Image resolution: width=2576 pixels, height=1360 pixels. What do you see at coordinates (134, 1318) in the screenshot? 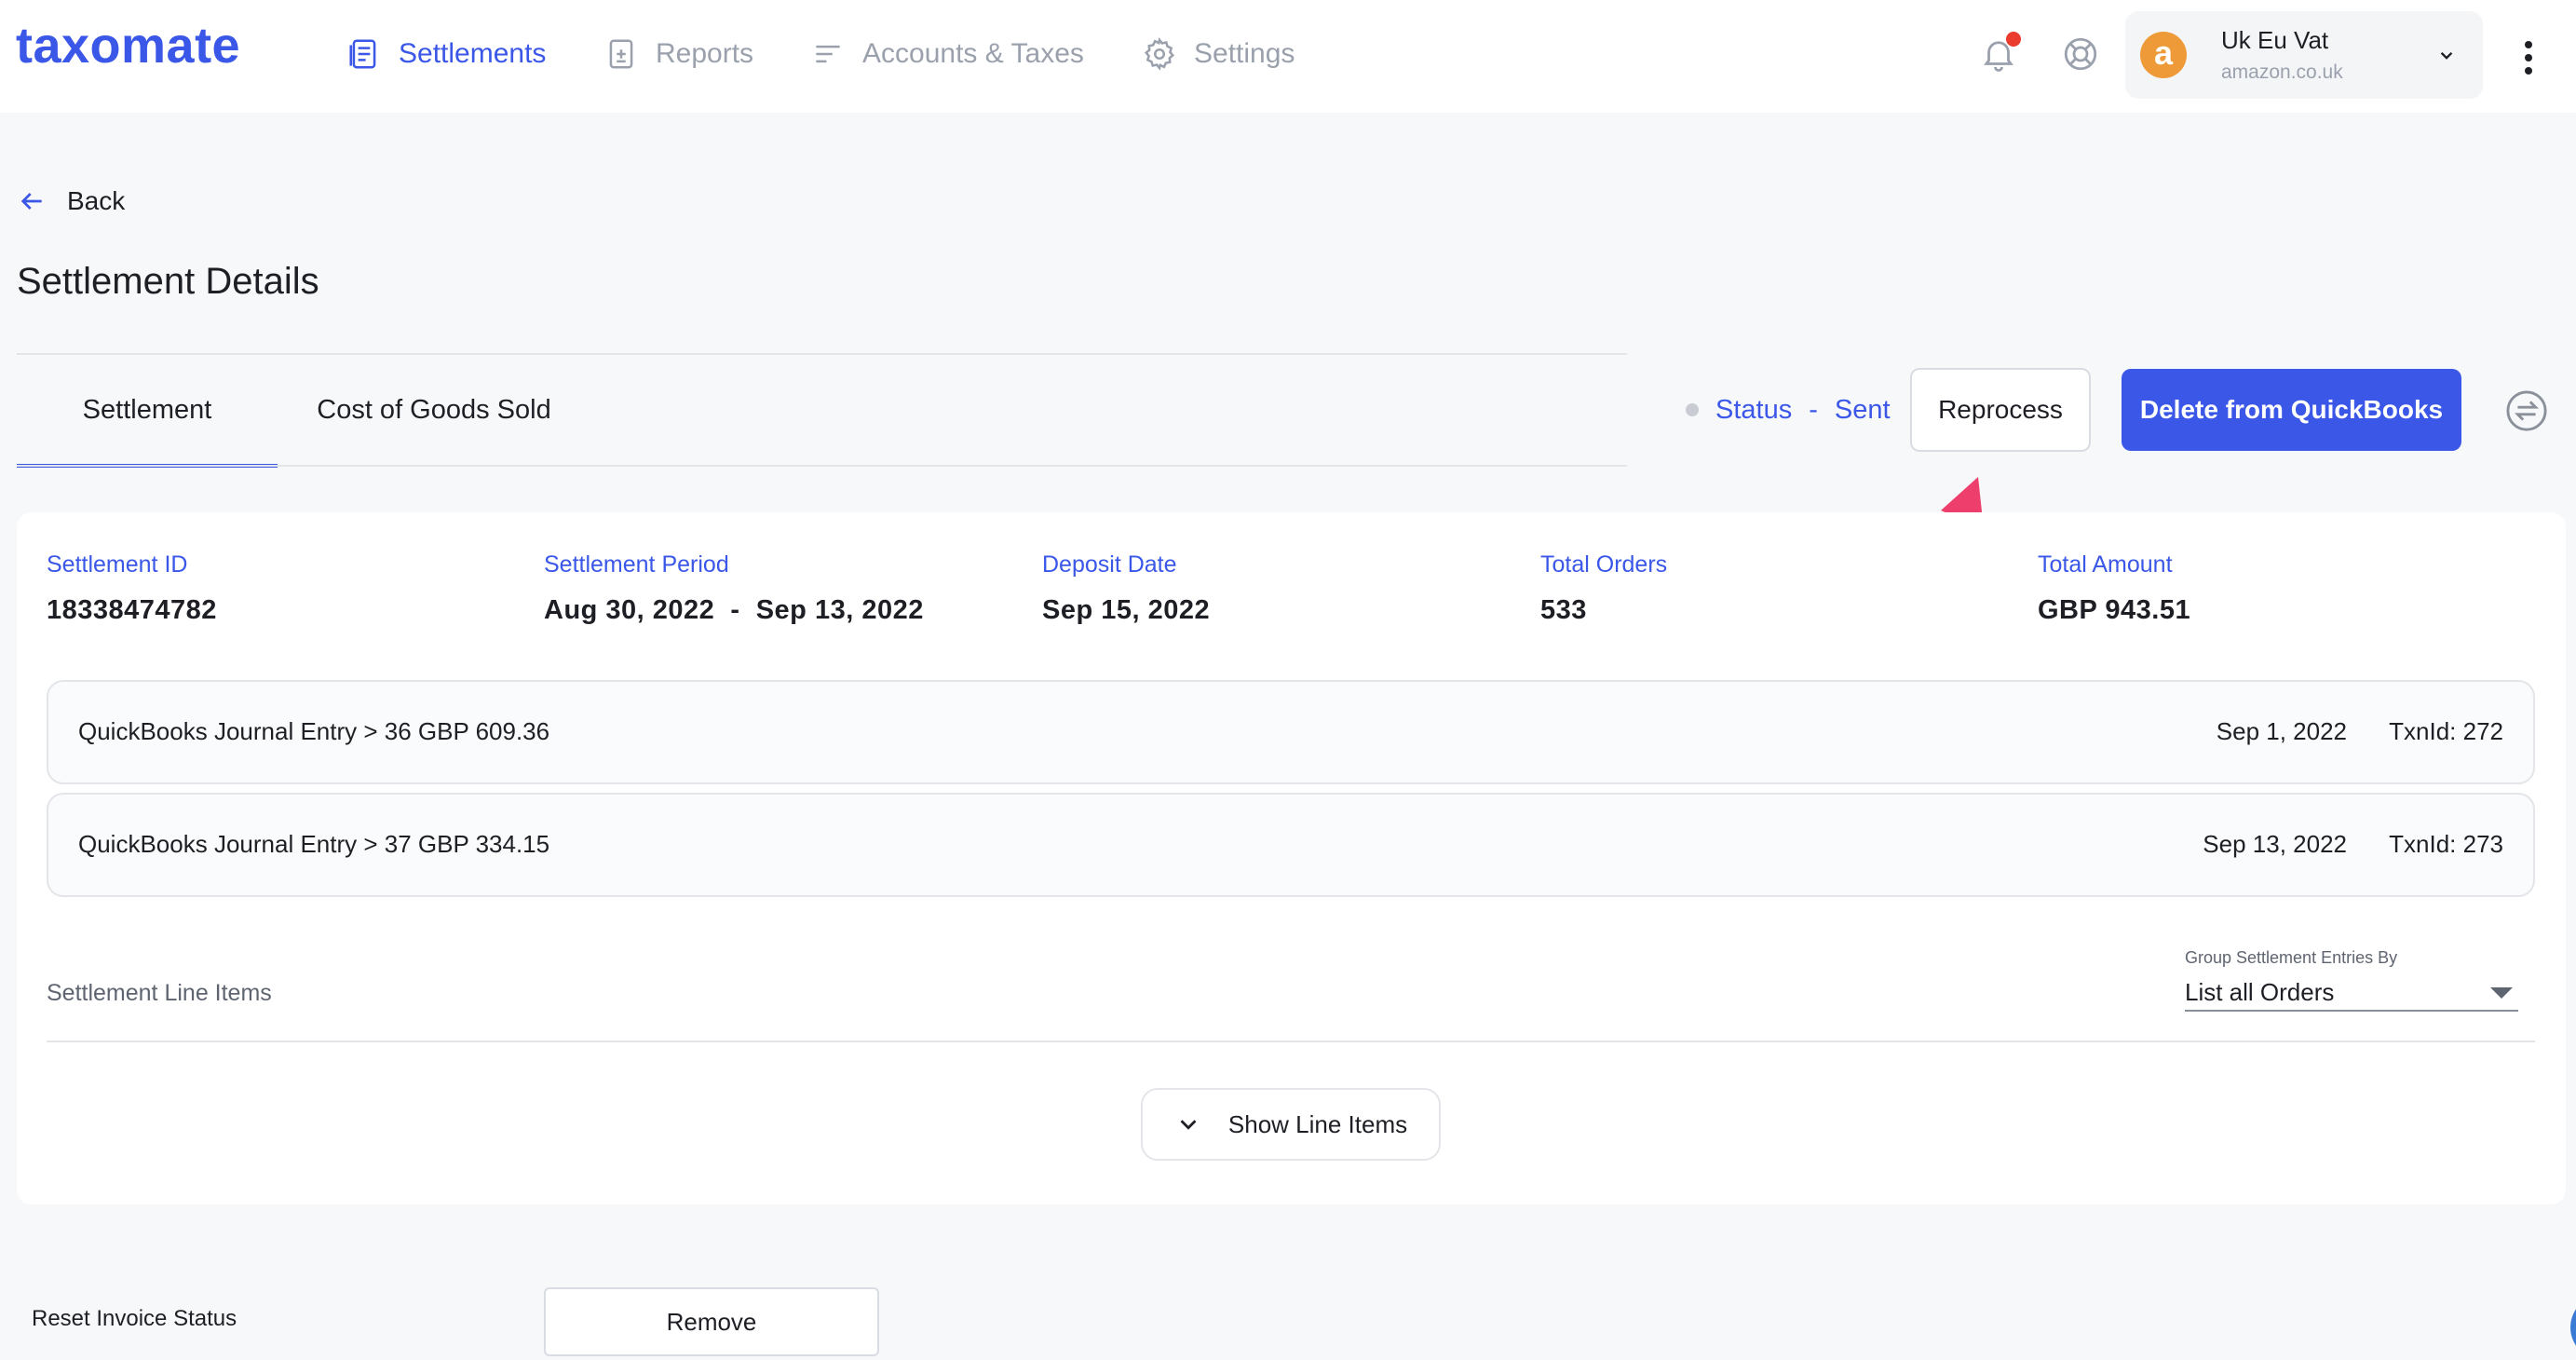
I see `reset-invoice-label: Reset Invoice Status` at bounding box center [134, 1318].